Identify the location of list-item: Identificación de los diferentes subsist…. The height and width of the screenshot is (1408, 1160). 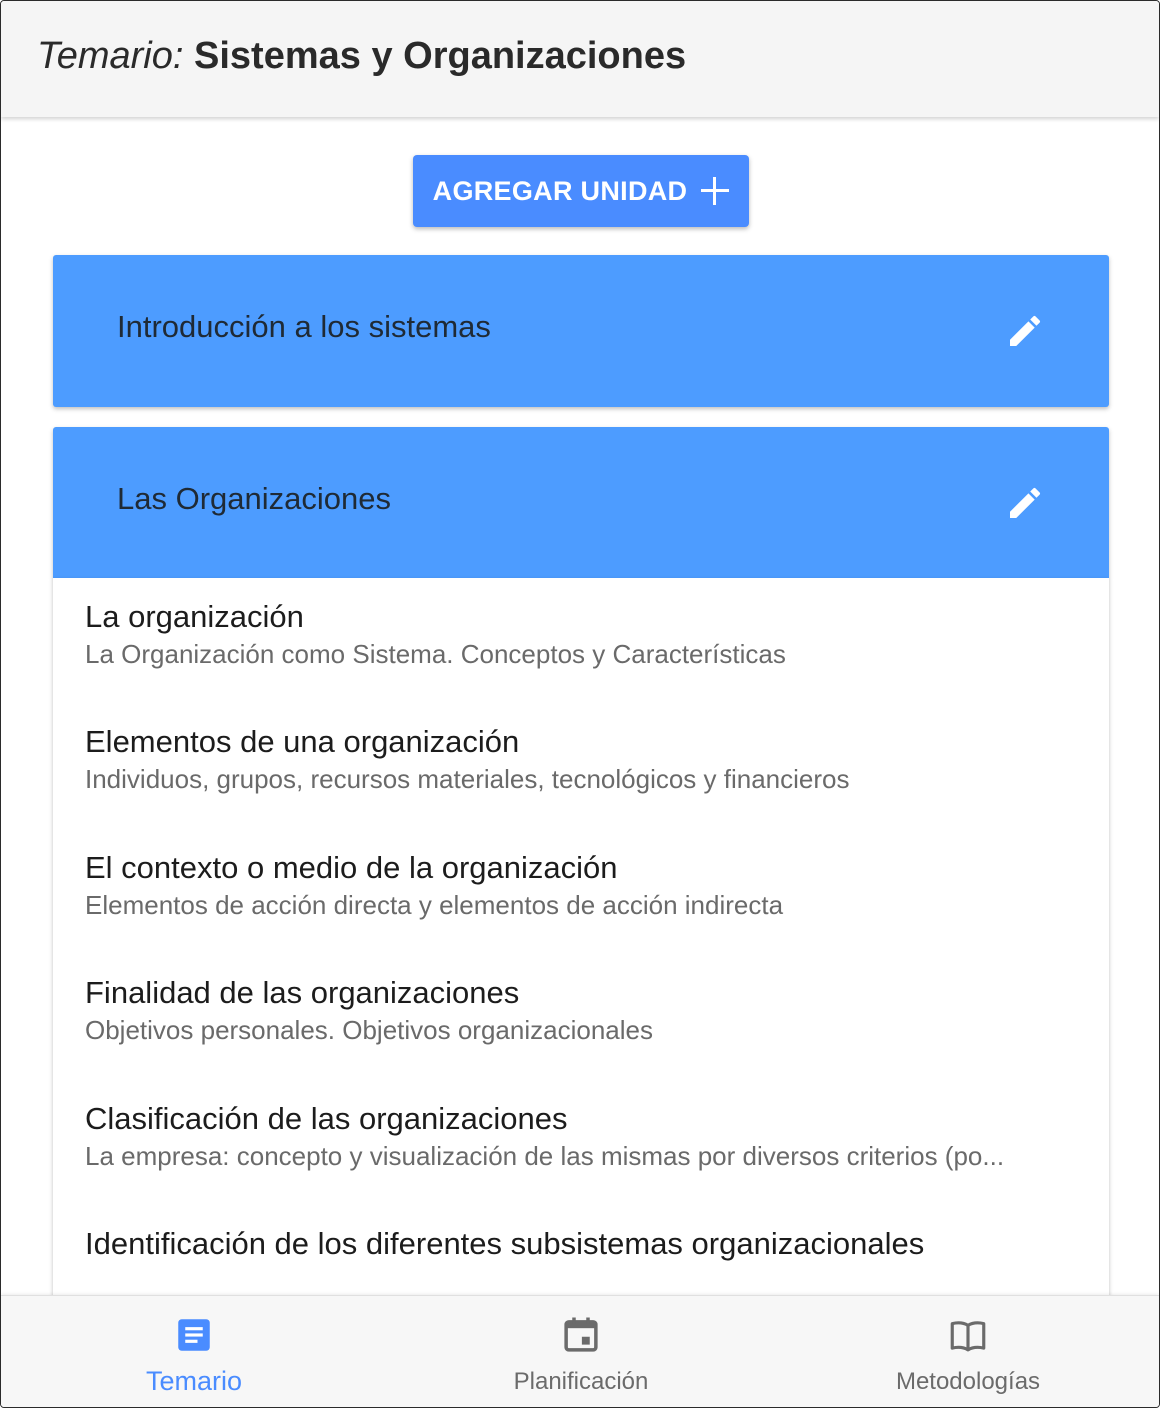
(585, 1245).